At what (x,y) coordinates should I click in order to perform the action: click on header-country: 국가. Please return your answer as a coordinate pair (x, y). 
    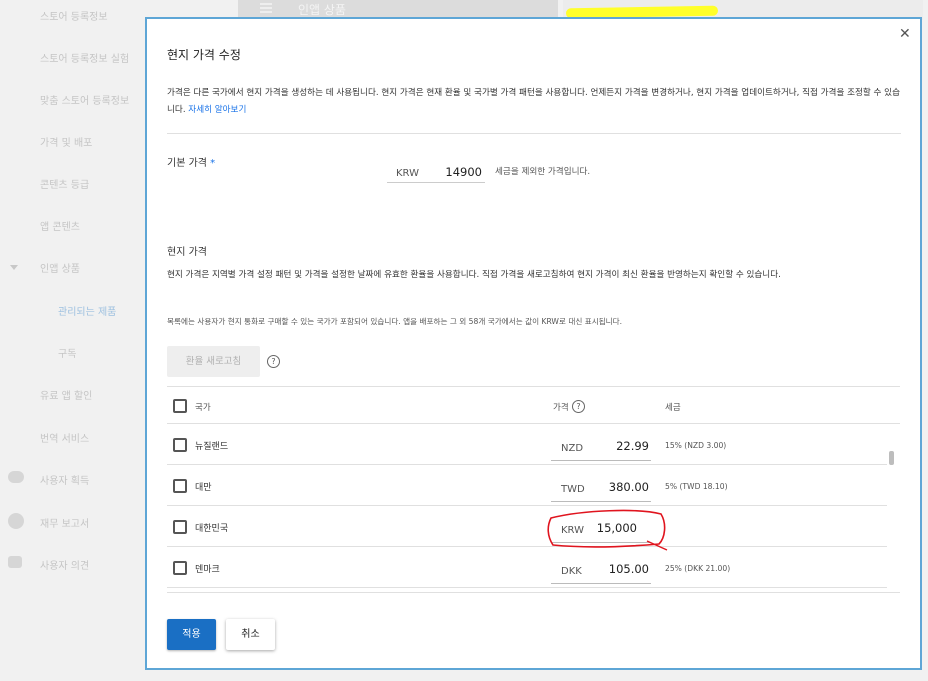
    Looking at the image, I should click on (203, 408).